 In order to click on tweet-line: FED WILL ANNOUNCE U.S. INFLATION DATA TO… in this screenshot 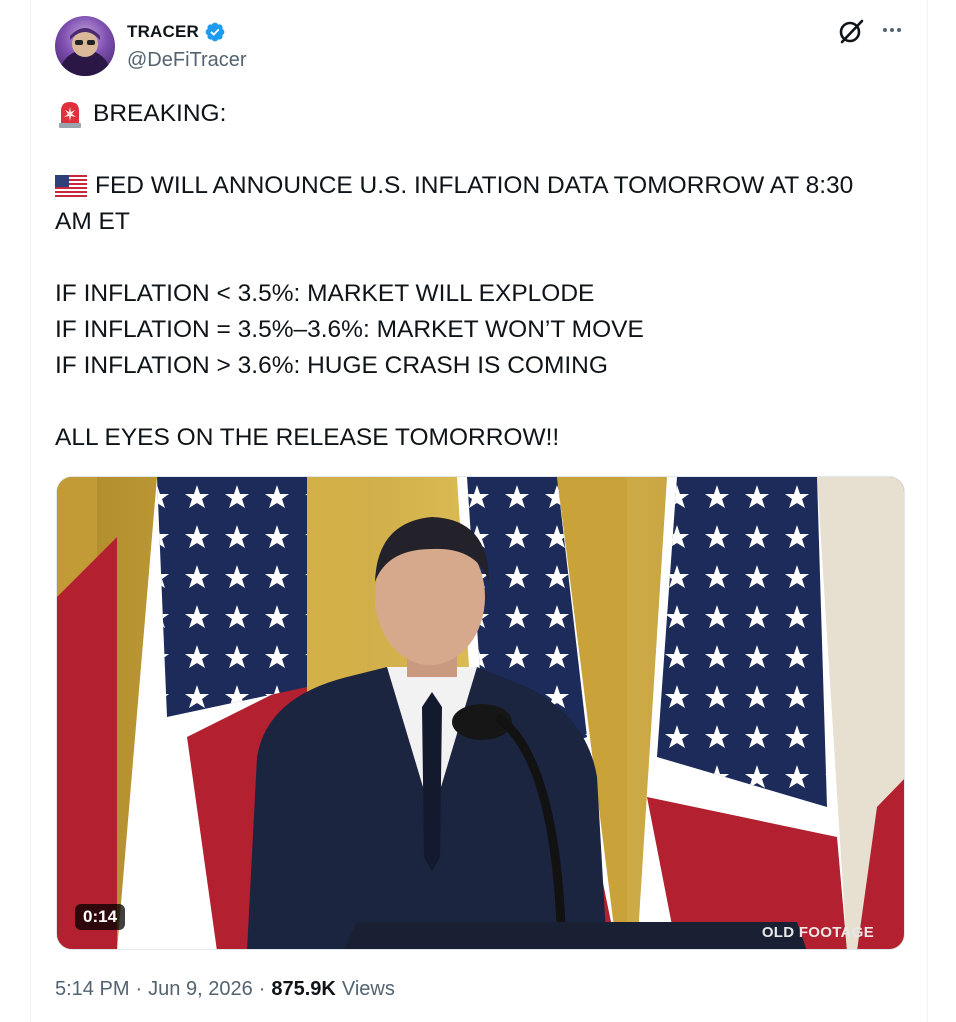, I will do `click(475, 186)`.